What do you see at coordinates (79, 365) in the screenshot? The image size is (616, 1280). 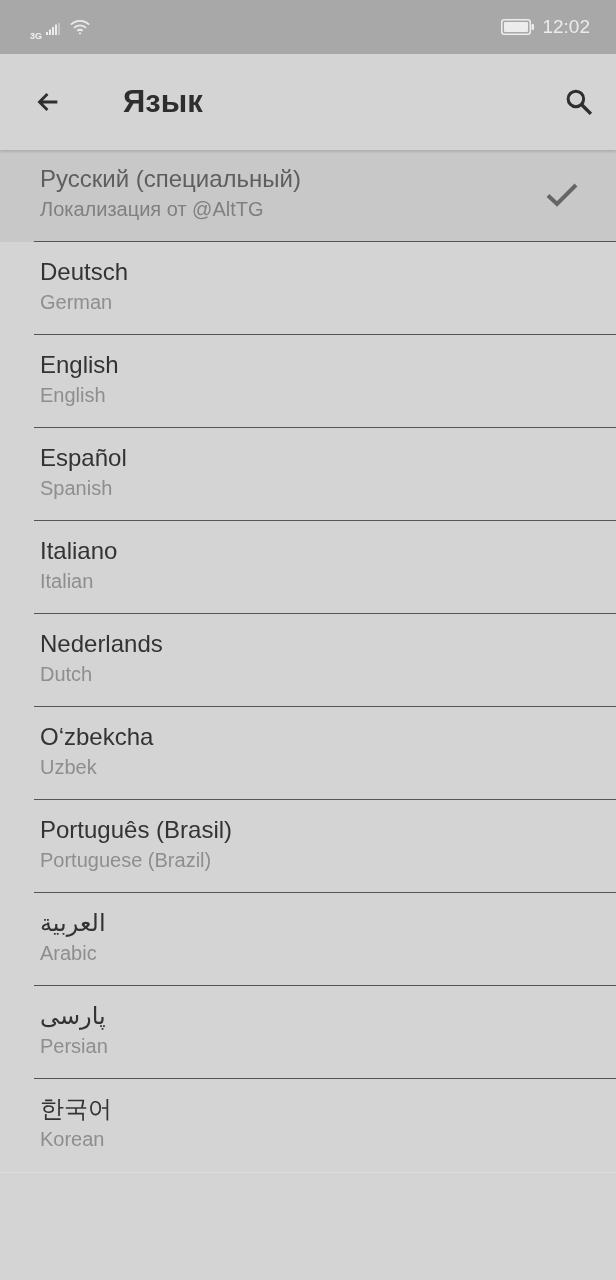 I see `language-name: English` at bounding box center [79, 365].